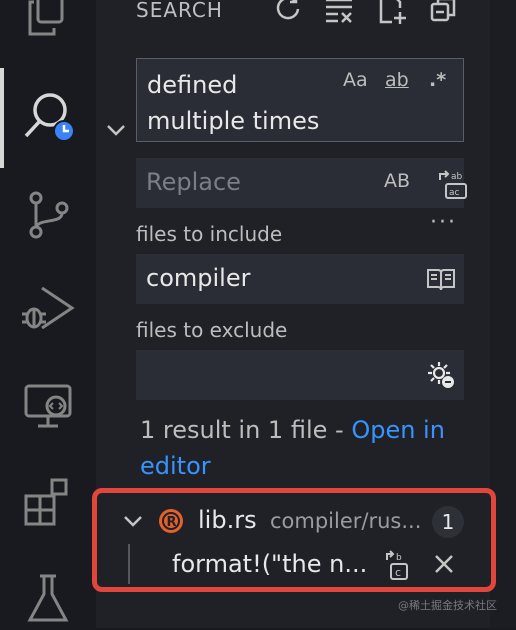 The height and width of the screenshot is (630, 516). I want to click on exclude-label: files to exclude, so click(212, 330).